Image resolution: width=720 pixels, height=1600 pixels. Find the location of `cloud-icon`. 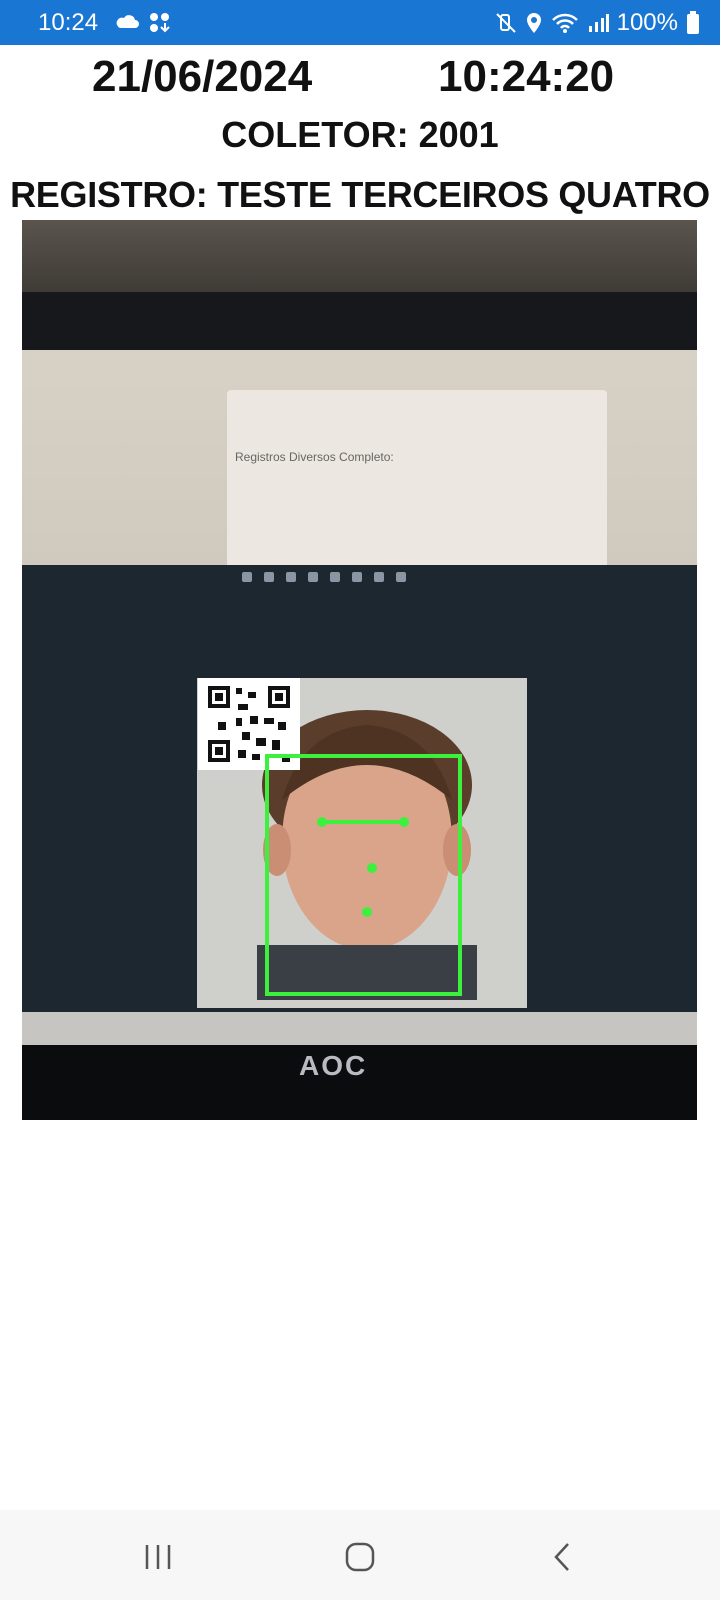

cloud-icon is located at coordinates (127, 21).